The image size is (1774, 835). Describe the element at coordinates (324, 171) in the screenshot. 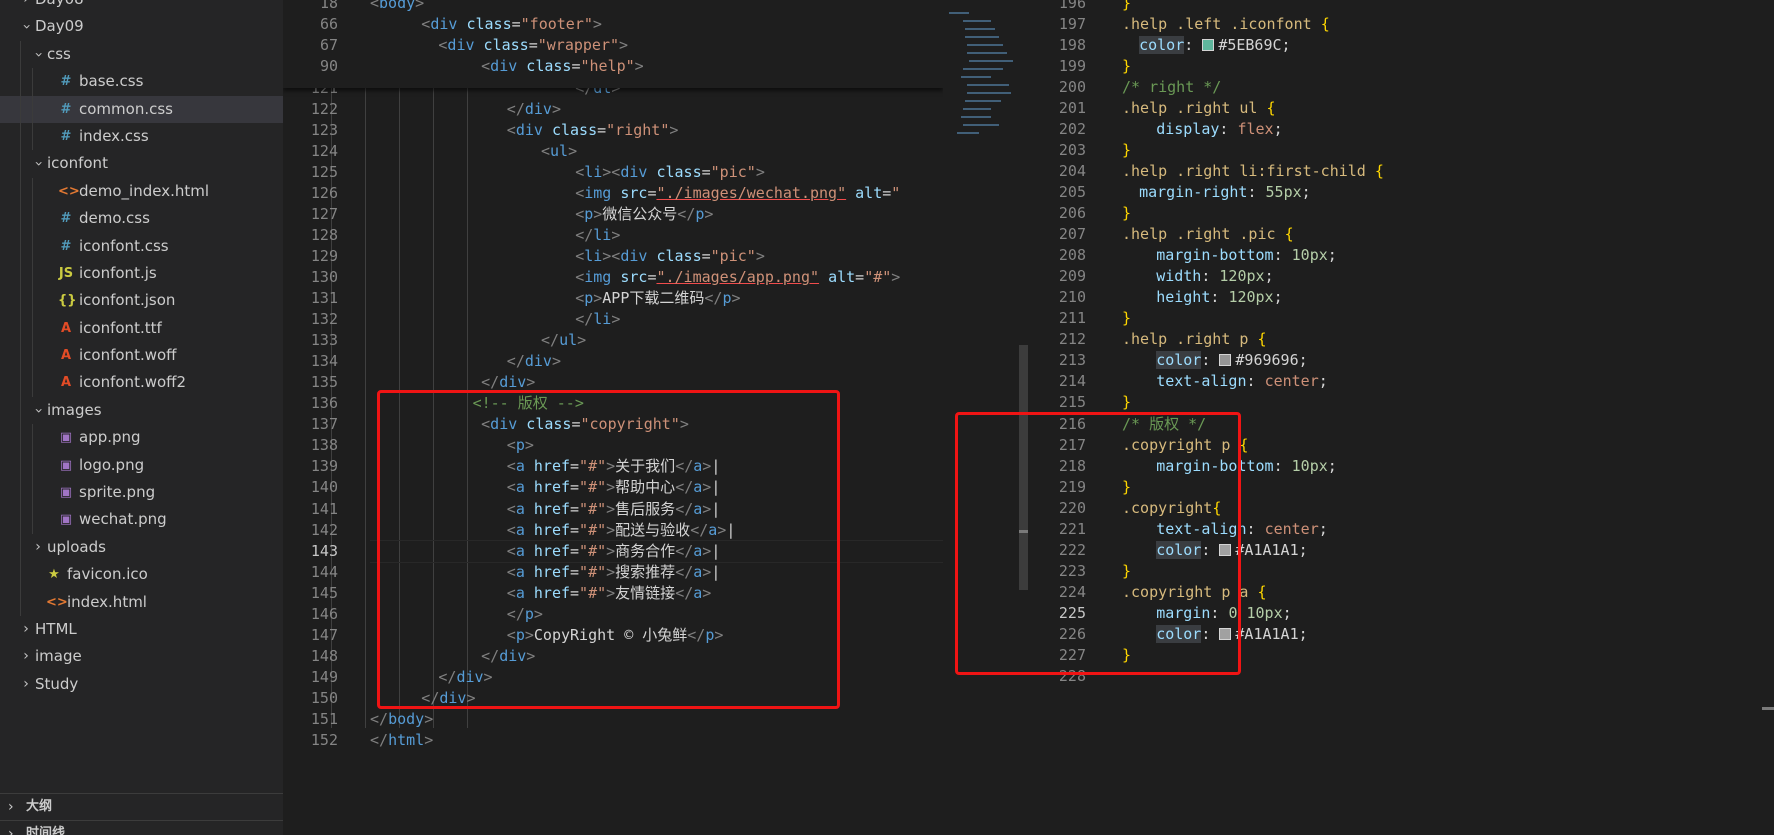

I see `line-number: 125` at that location.